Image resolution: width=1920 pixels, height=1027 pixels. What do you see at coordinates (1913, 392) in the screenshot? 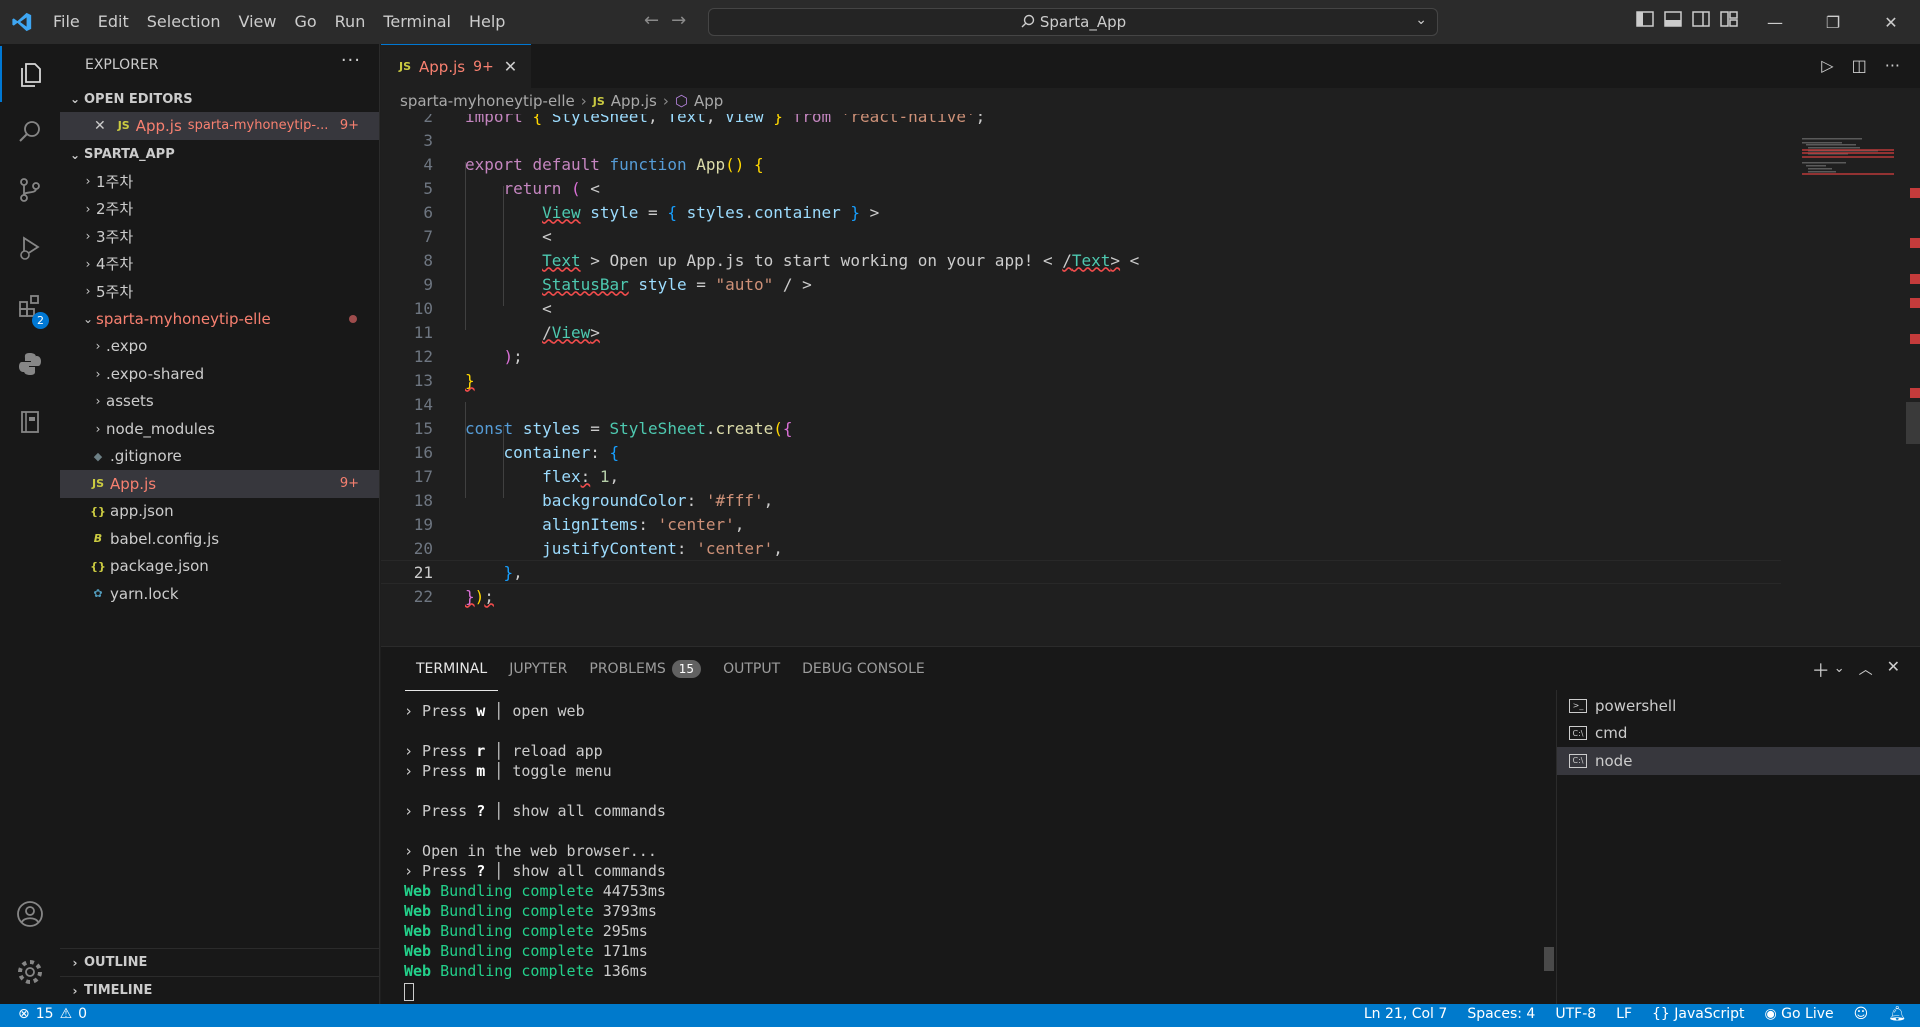
I see `editor-scrollbar` at bounding box center [1913, 392].